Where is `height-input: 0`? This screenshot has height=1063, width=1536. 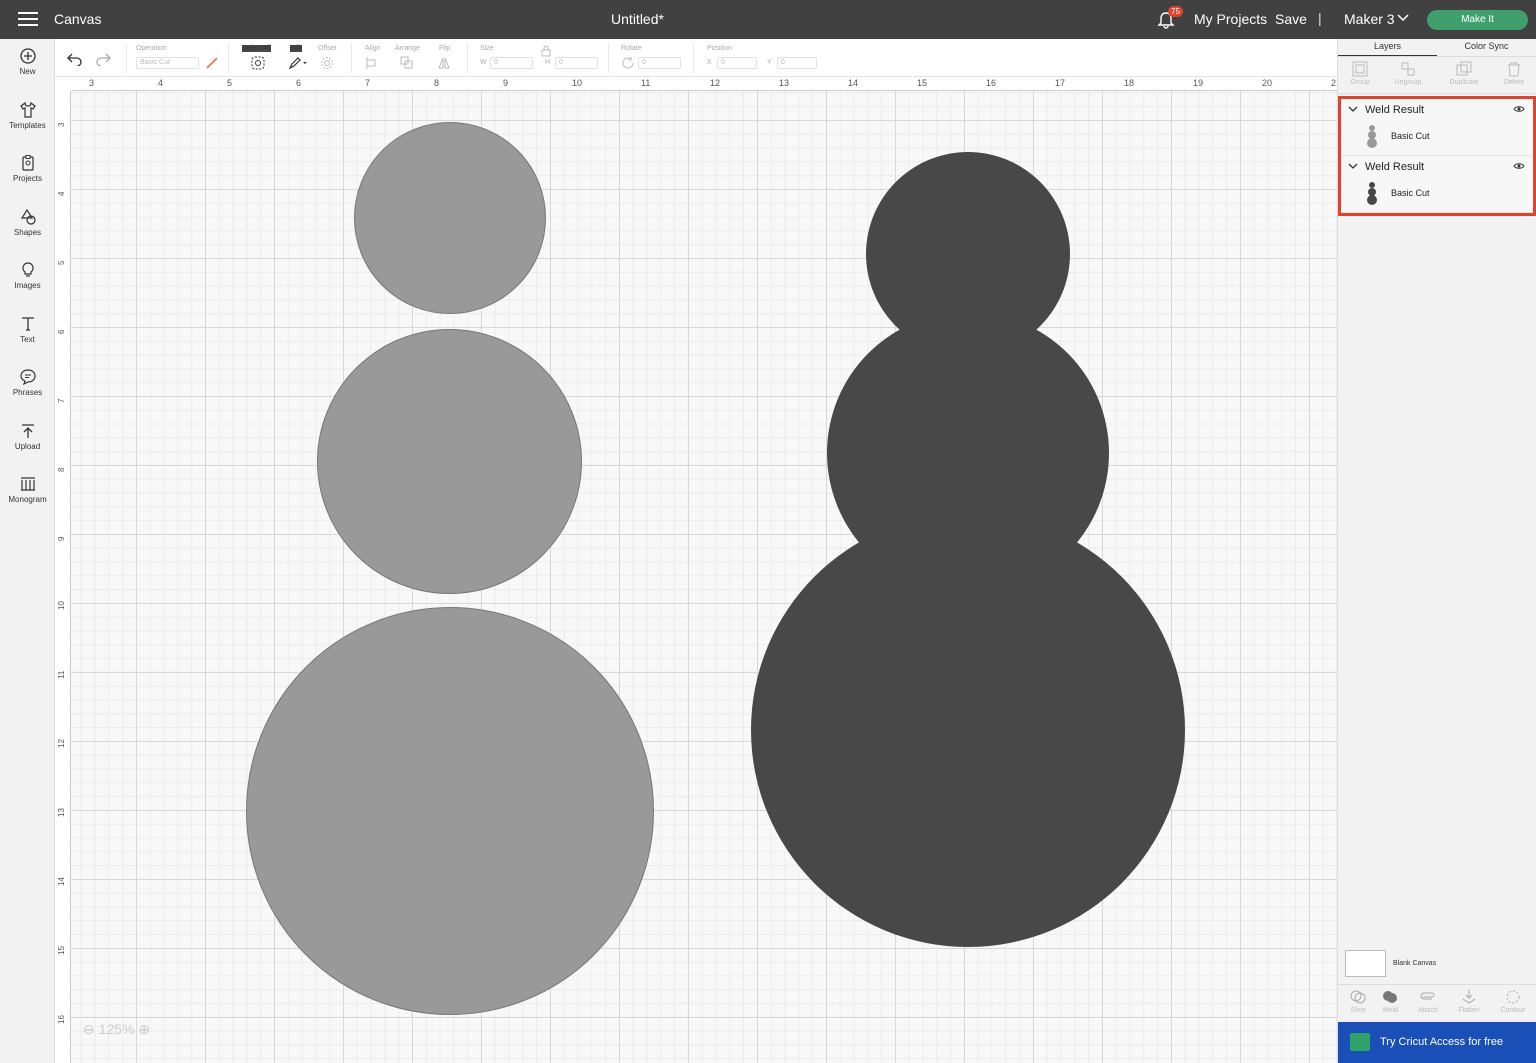
height-input: 0 is located at coordinates (576, 63).